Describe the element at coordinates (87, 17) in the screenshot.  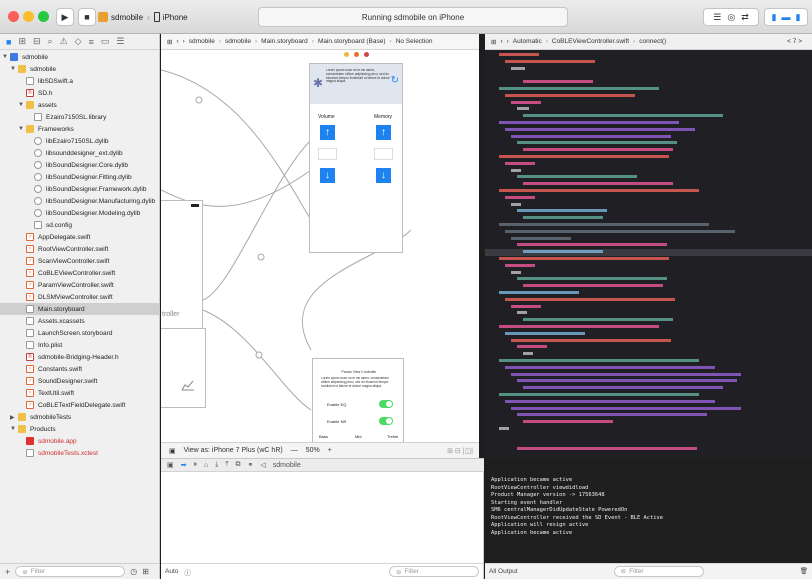
I see `stop-button: ■` at that location.